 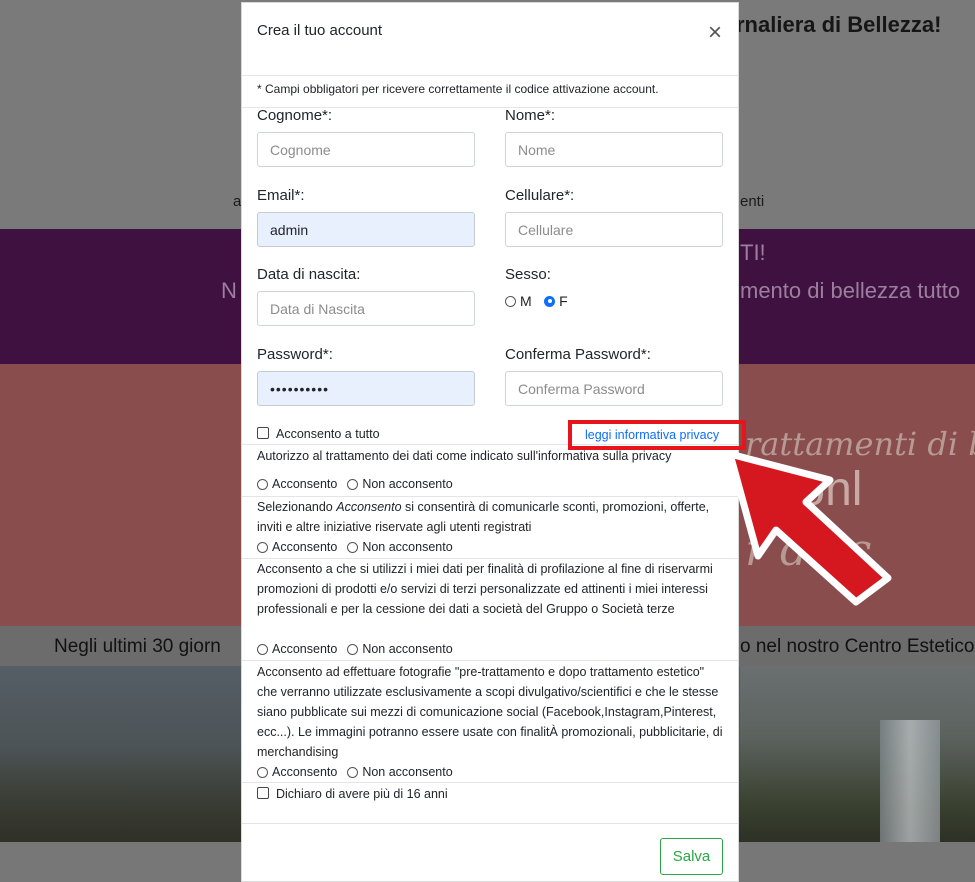 I want to click on consent-4-no-label: Non acconsento, so click(x=407, y=772).